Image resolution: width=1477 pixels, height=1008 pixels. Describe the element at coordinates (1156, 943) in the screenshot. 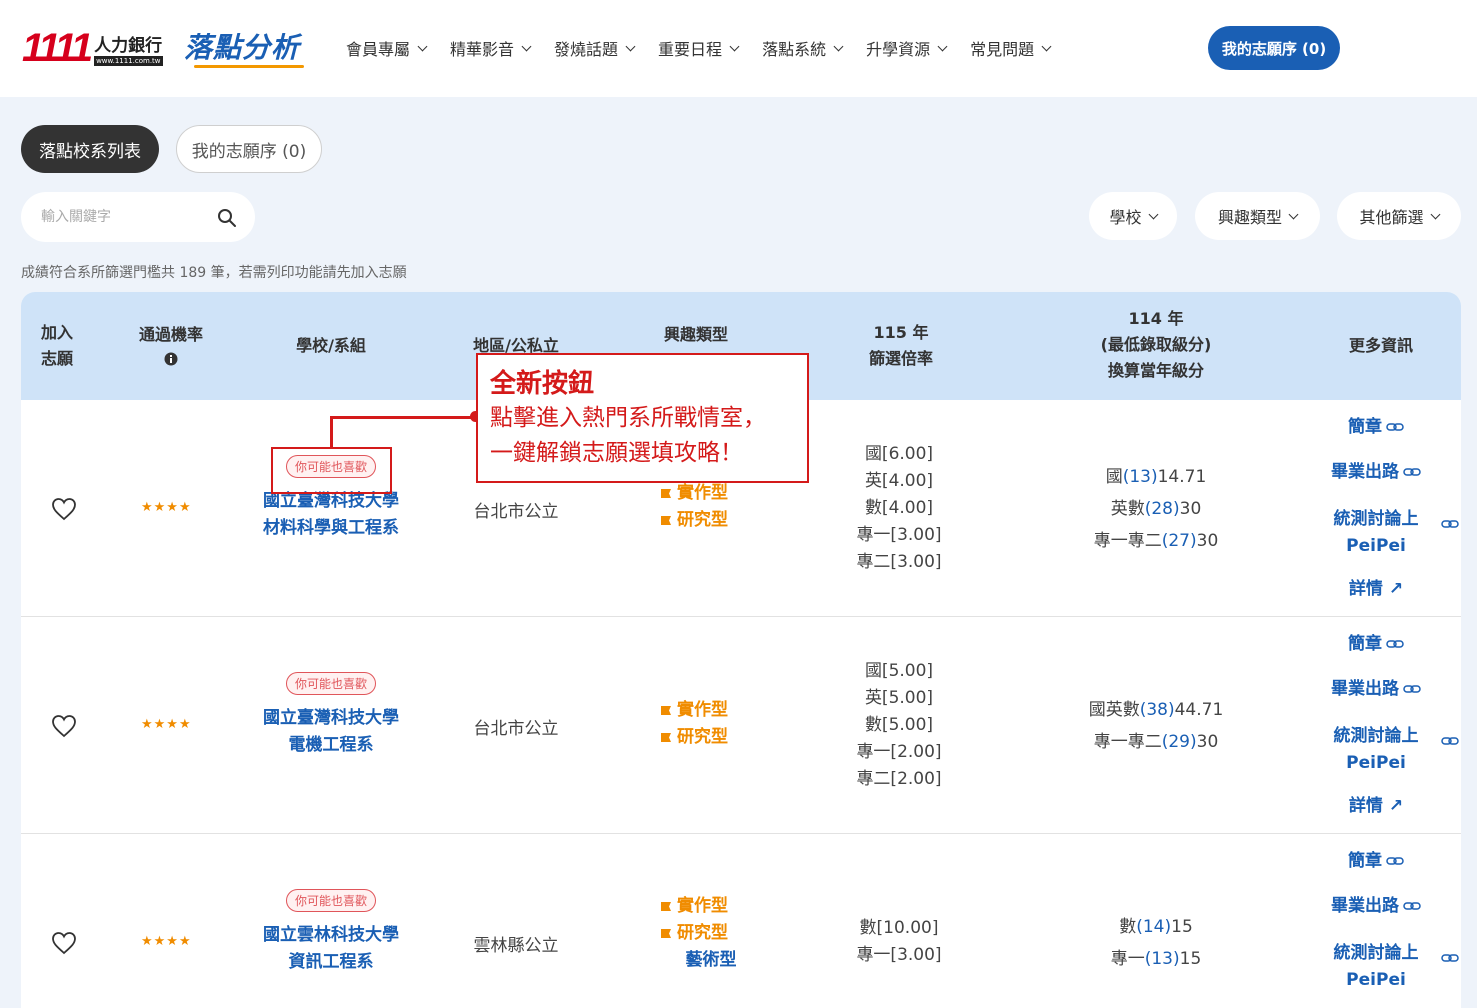

I see `score-cell: 數(14)15 專一(13)15` at that location.